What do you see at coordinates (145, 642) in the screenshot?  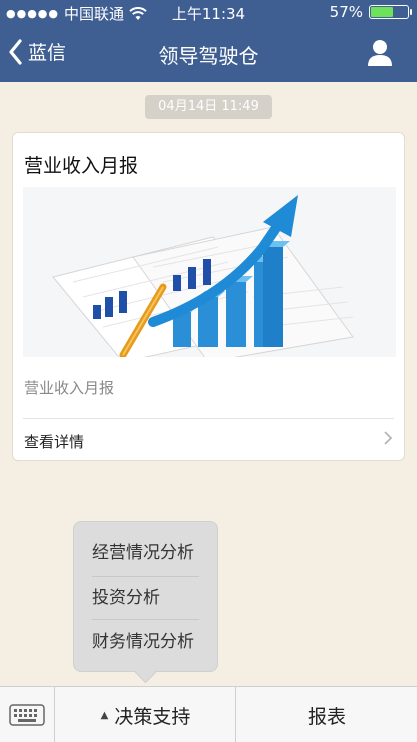 I see `menu-item-finance-analysis: 财务情况分析` at bounding box center [145, 642].